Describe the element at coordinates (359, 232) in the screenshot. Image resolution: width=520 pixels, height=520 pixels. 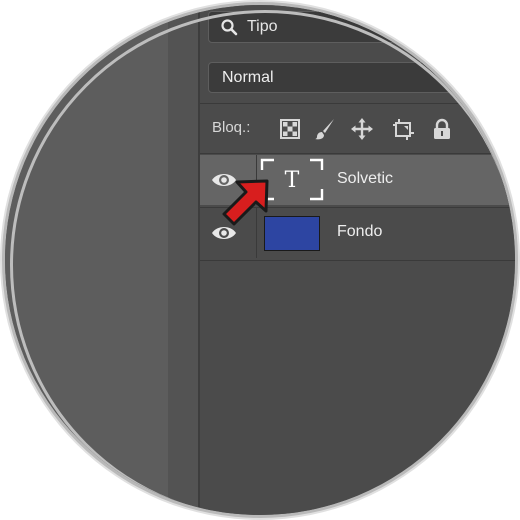
I see `layer-name: Fondo` at that location.